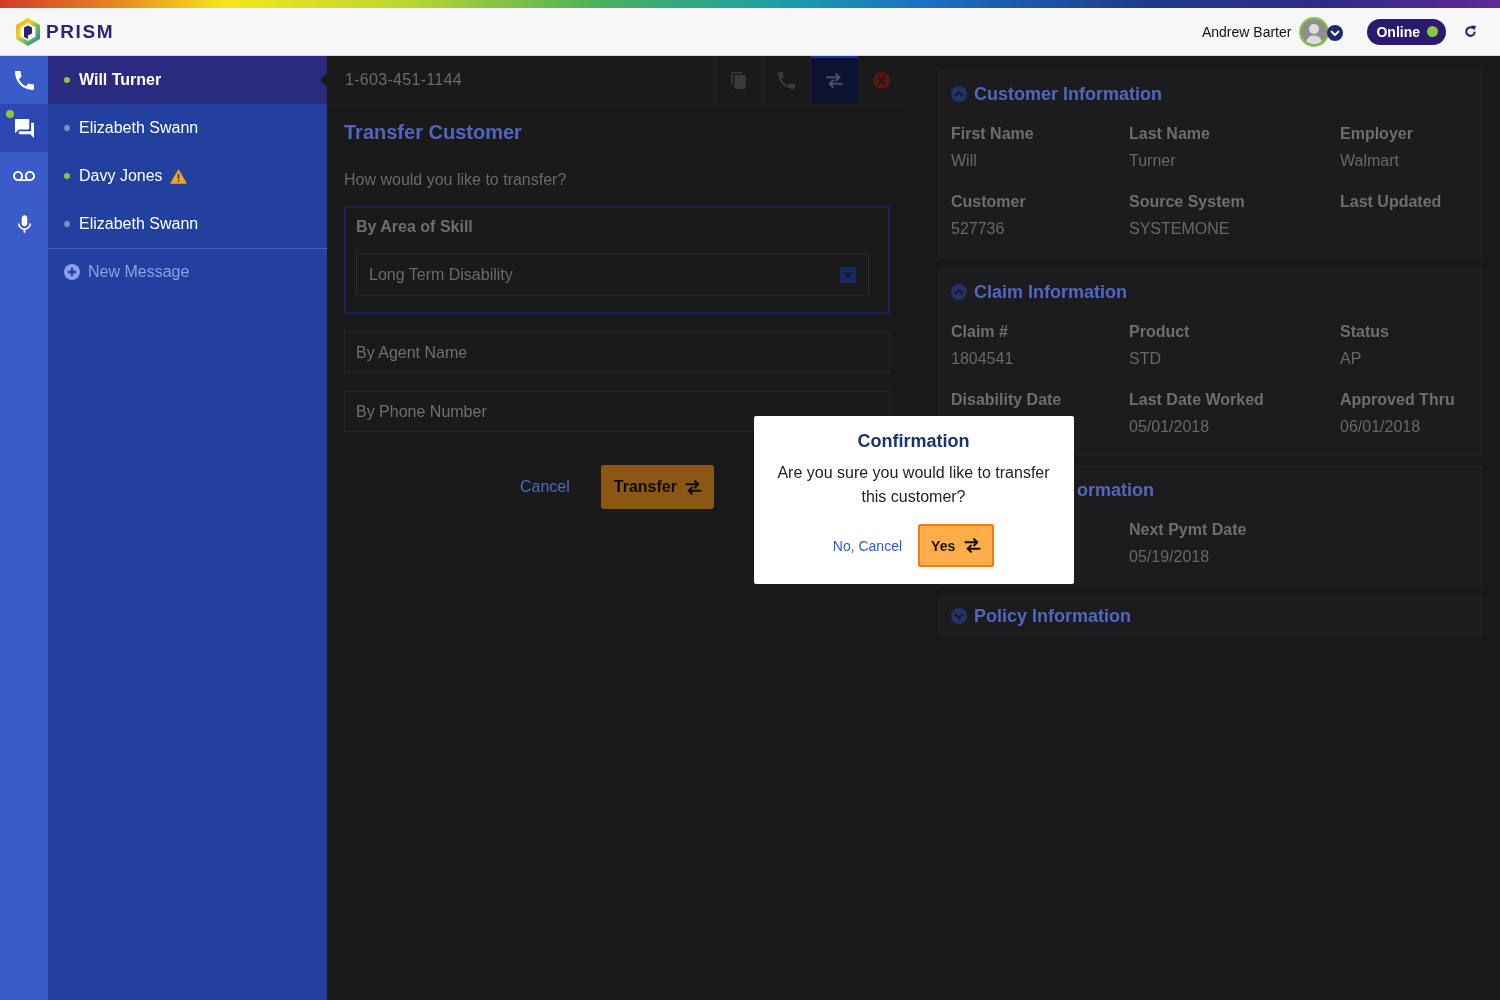  I want to click on contact-name: Will Turner, so click(120, 80).